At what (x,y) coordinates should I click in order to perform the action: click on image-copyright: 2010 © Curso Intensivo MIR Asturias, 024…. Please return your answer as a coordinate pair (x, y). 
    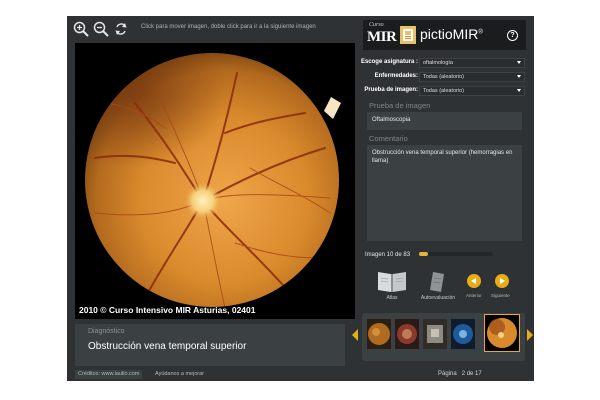
    Looking at the image, I should click on (167, 310).